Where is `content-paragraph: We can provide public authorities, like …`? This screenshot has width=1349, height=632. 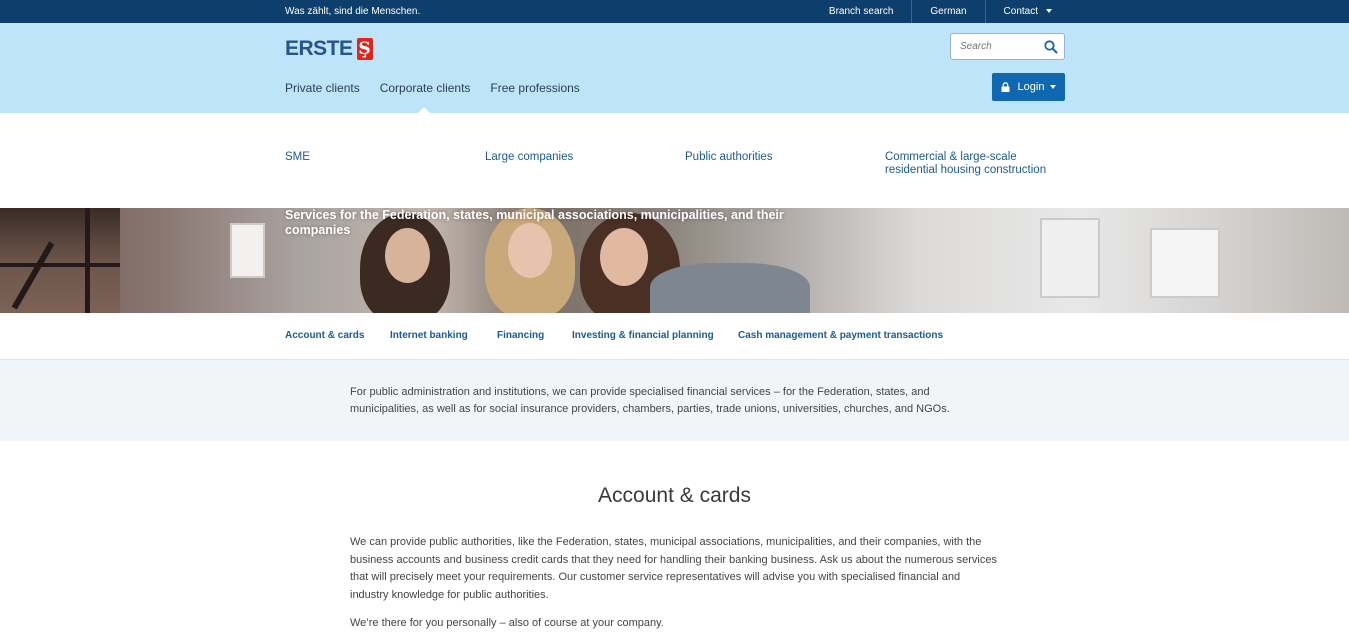
content-paragraph: We can provide public authorities, like … is located at coordinates (673, 568).